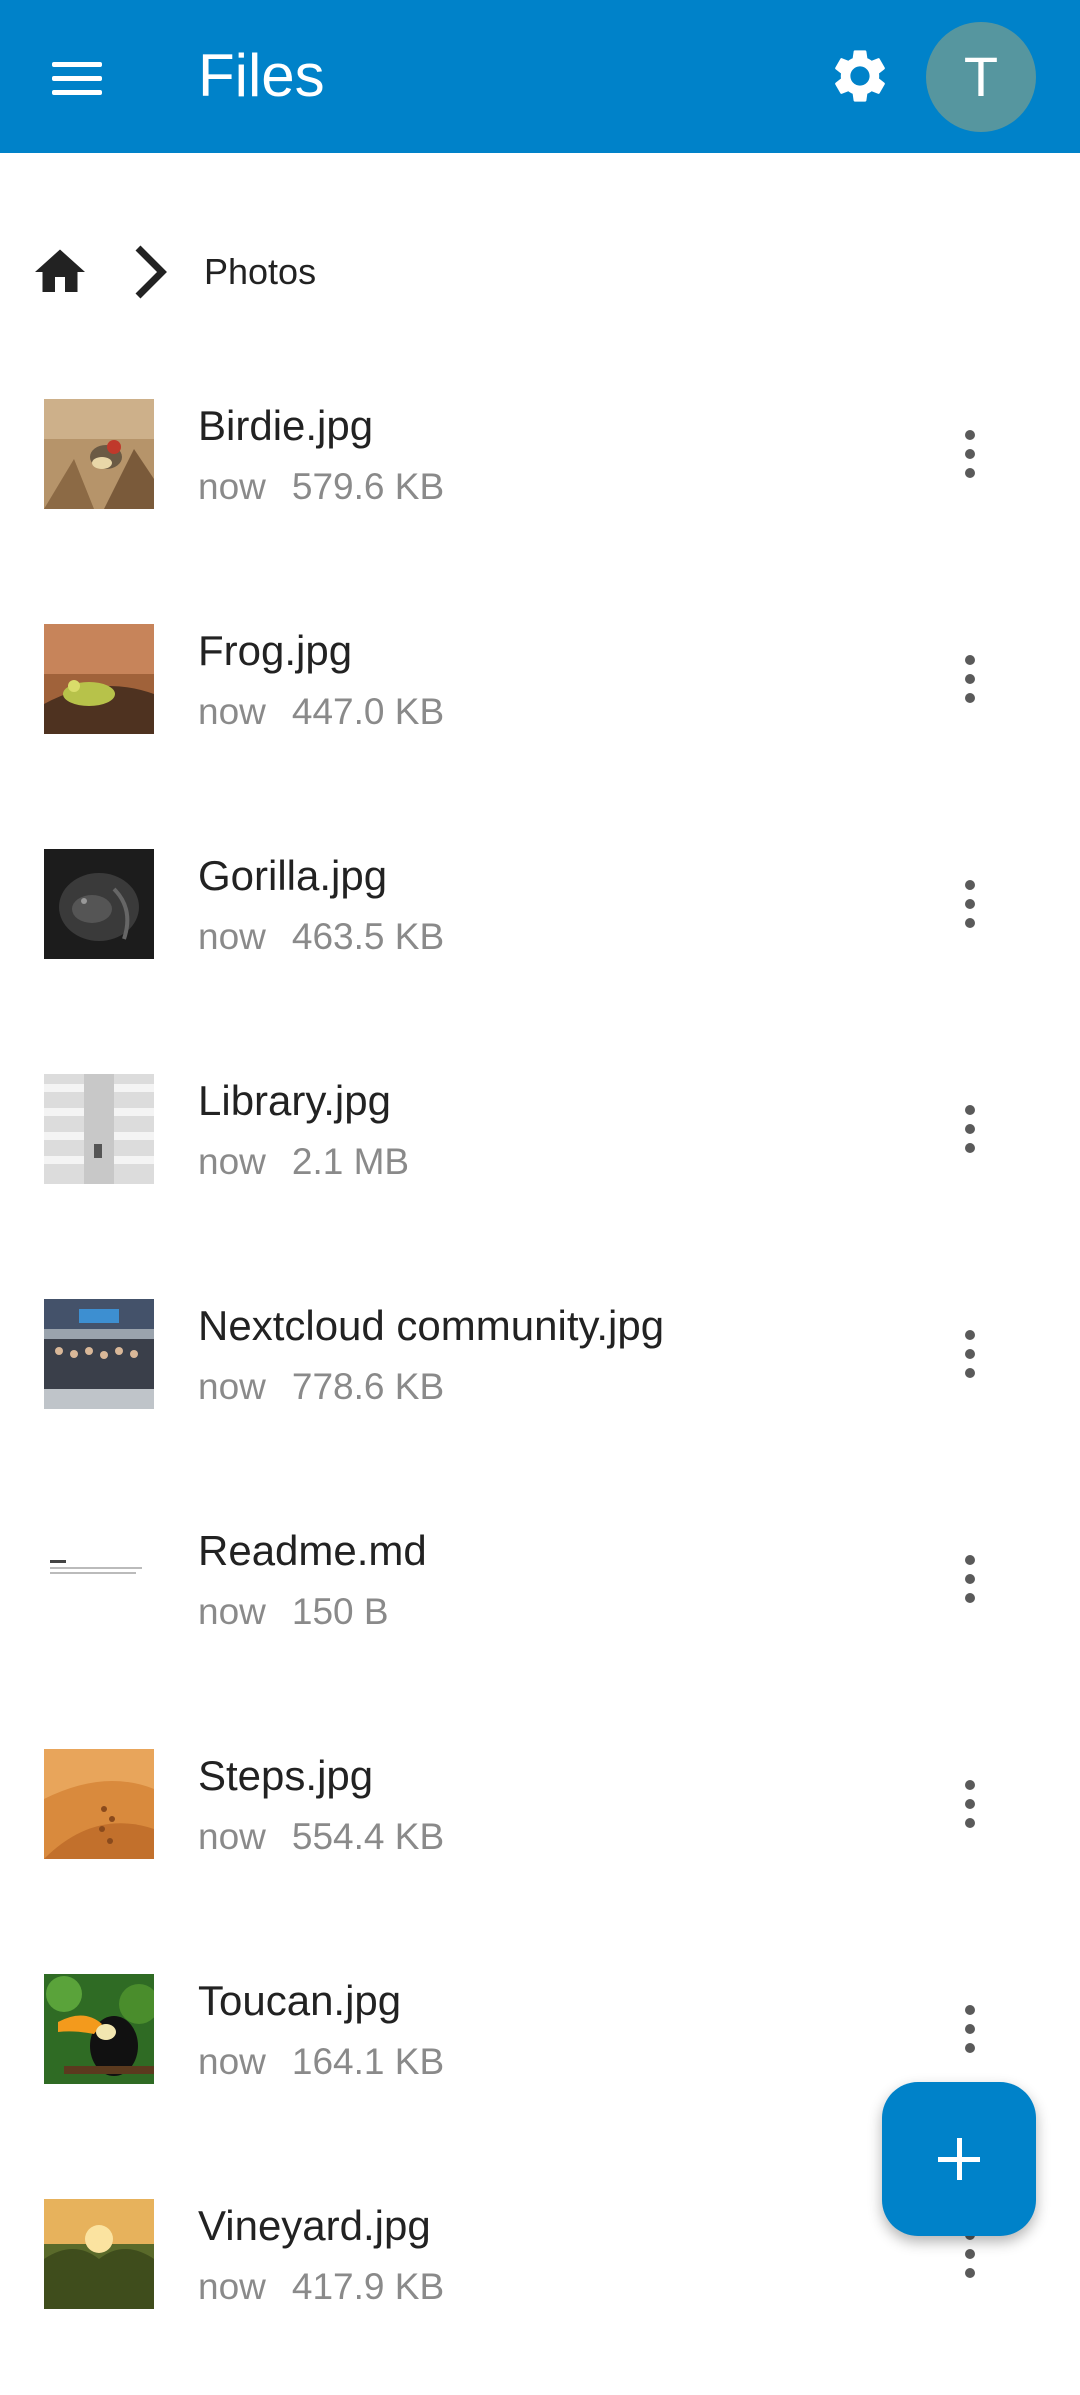 The image size is (1080, 2395). Describe the element at coordinates (981, 77) in the screenshot. I see `user-avatar: T` at that location.